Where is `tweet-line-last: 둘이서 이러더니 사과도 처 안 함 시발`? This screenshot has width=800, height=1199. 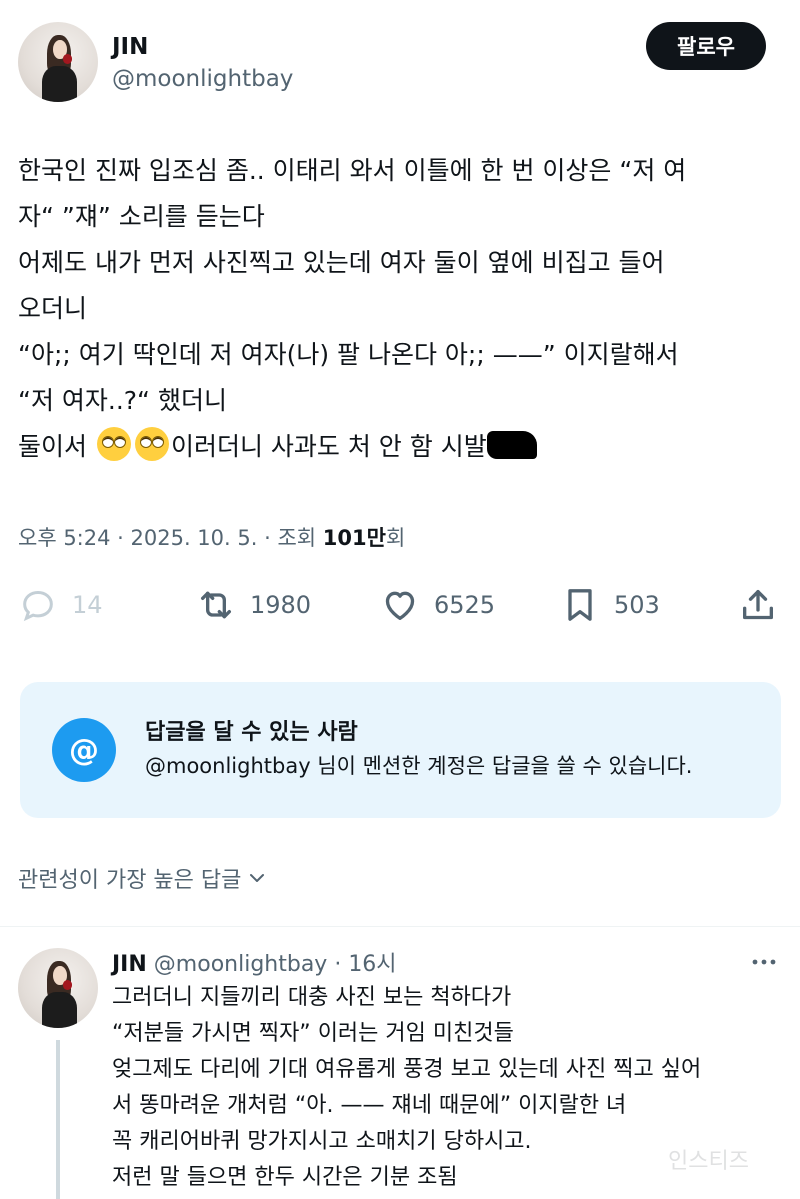 tweet-line-last: 둘이서 이러더니 사과도 처 안 함 시발 is located at coordinates (401, 447).